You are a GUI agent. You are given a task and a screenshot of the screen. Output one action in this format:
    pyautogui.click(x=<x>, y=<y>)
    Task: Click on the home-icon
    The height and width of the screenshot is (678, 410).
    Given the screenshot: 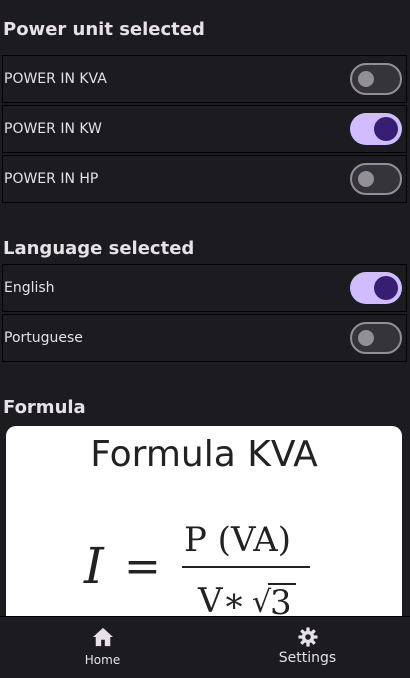 What is the action you would take?
    pyautogui.click(x=102, y=637)
    